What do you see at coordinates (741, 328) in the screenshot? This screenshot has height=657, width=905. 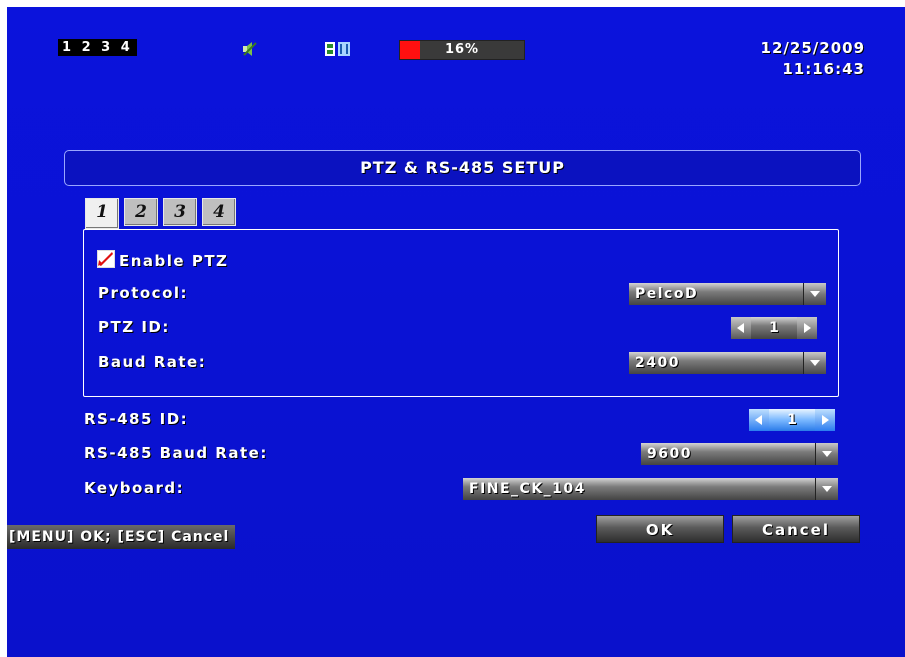 I see `ptz-id-decrement-icon` at bounding box center [741, 328].